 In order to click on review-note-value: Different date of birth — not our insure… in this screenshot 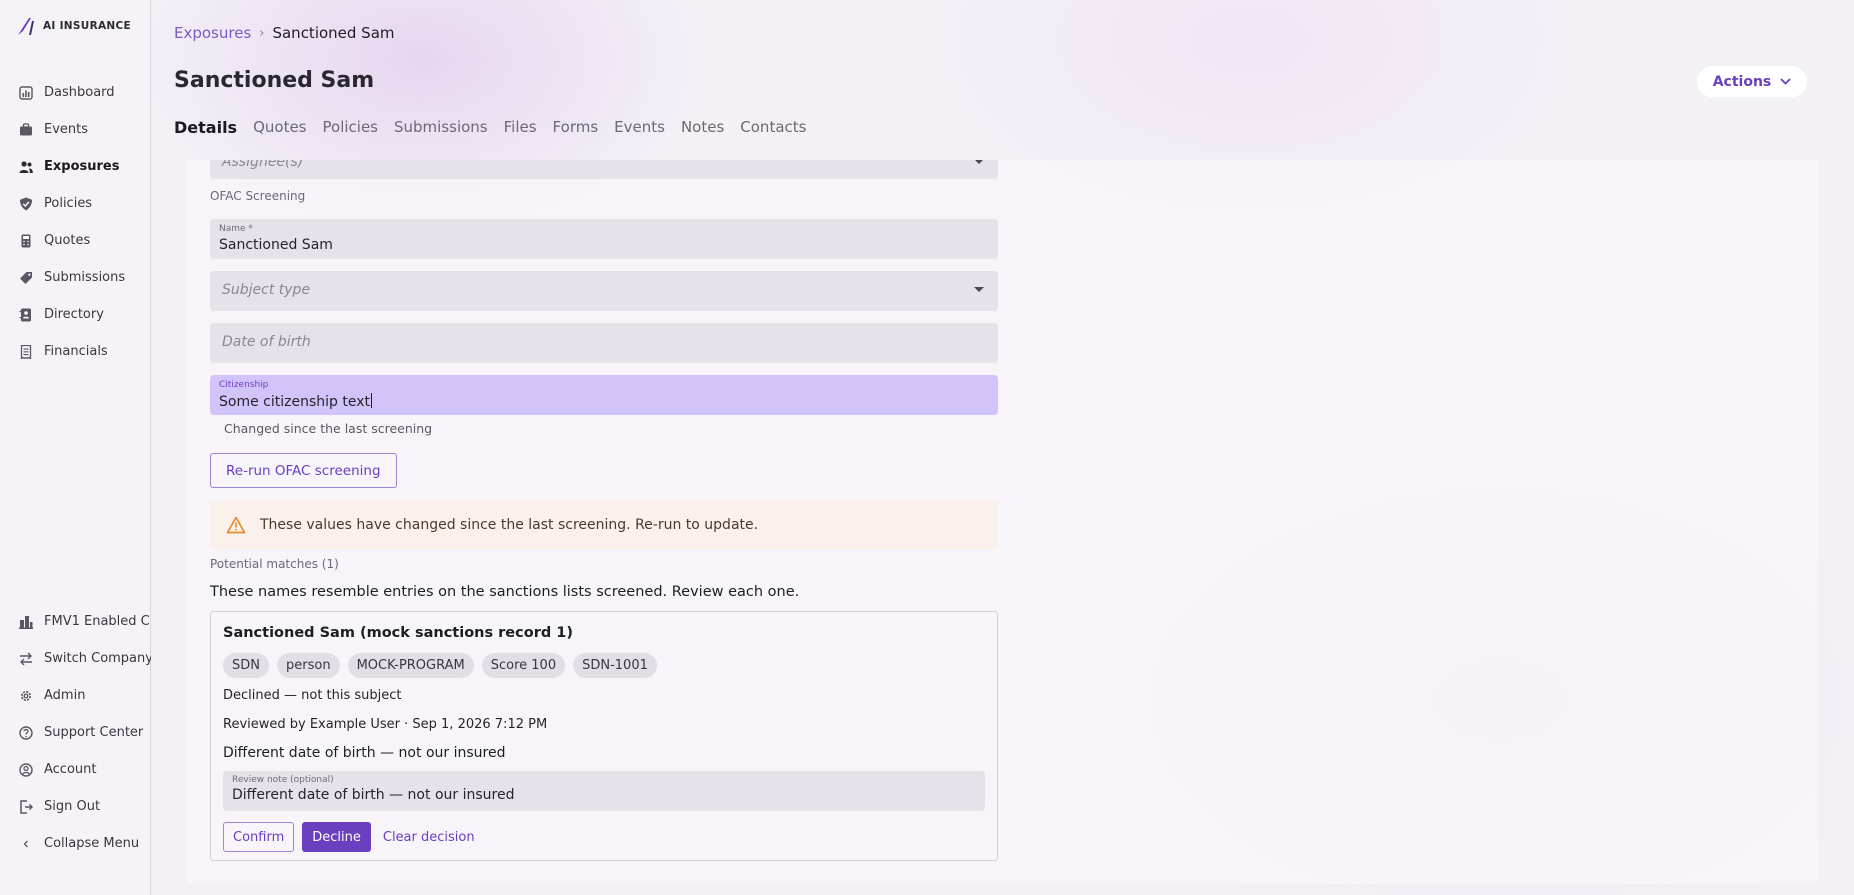, I will do `click(373, 795)`.